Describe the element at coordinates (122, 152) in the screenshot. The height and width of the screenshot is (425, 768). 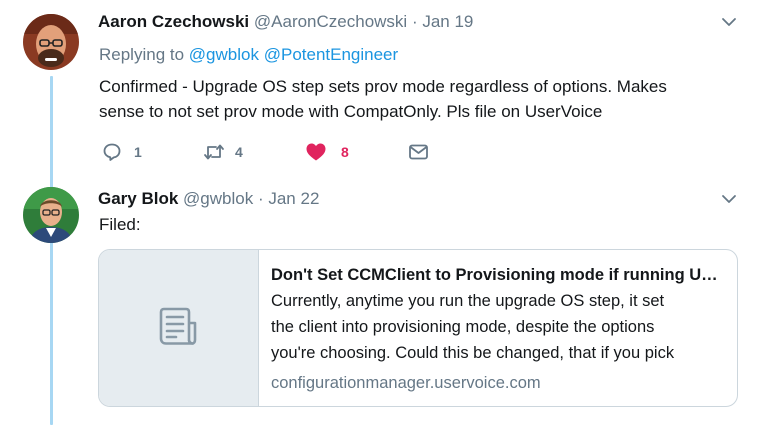
I see `reply-button: 1` at that location.